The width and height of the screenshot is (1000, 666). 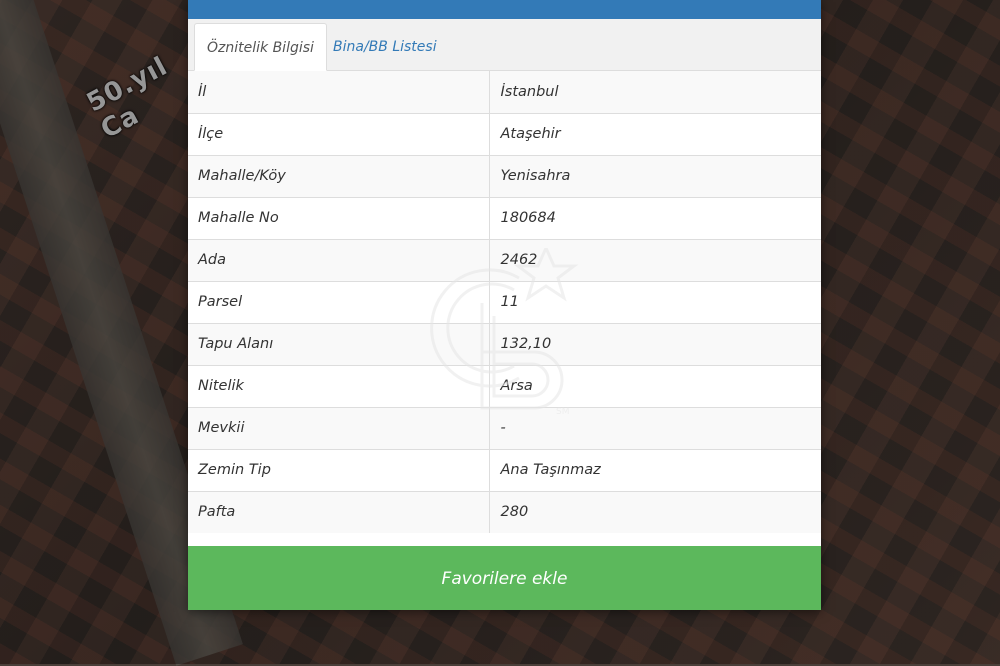 What do you see at coordinates (339, 217) in the screenshot?
I see `attribute-key: Mahalle No` at bounding box center [339, 217].